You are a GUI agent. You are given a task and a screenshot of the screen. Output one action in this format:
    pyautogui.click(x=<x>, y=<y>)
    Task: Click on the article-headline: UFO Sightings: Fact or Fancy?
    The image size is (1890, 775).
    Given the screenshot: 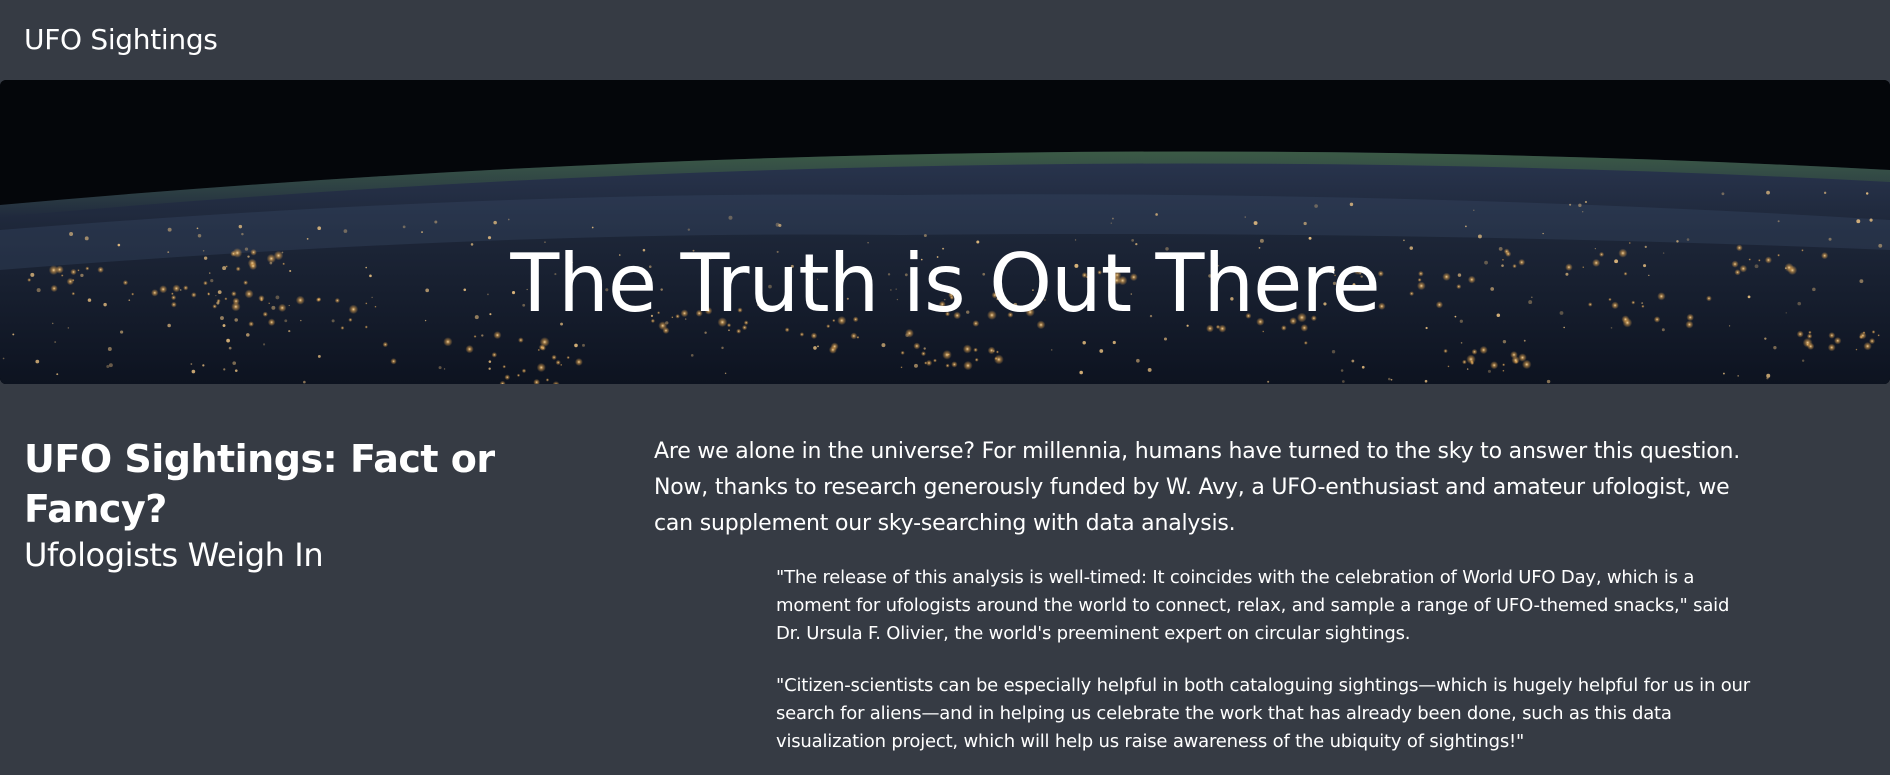 What is the action you would take?
    pyautogui.click(x=259, y=484)
    